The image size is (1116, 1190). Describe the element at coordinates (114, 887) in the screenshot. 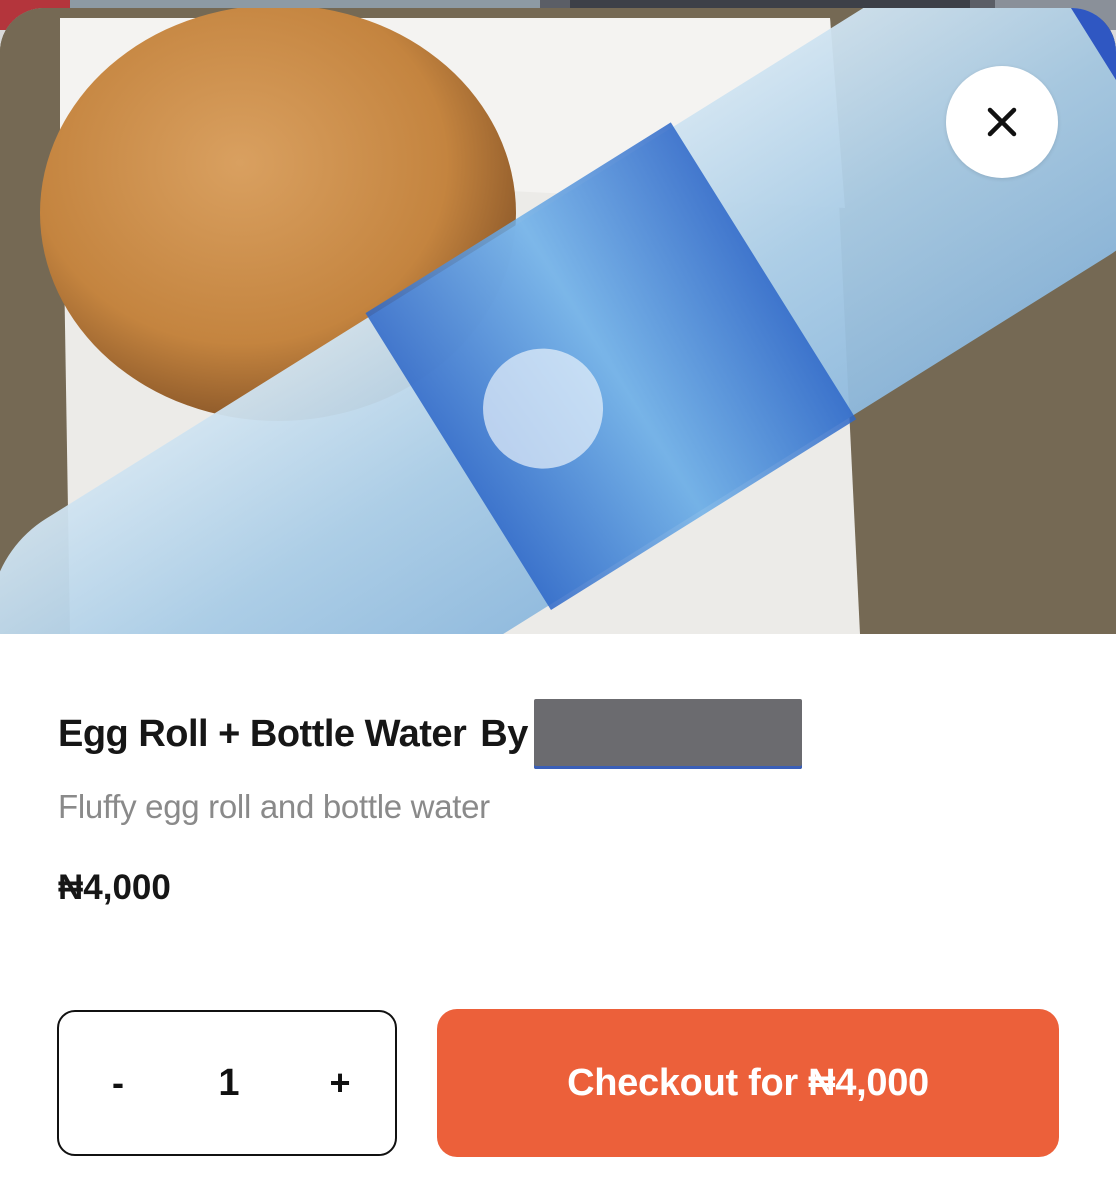

I see `product-price: ₦4,000` at that location.